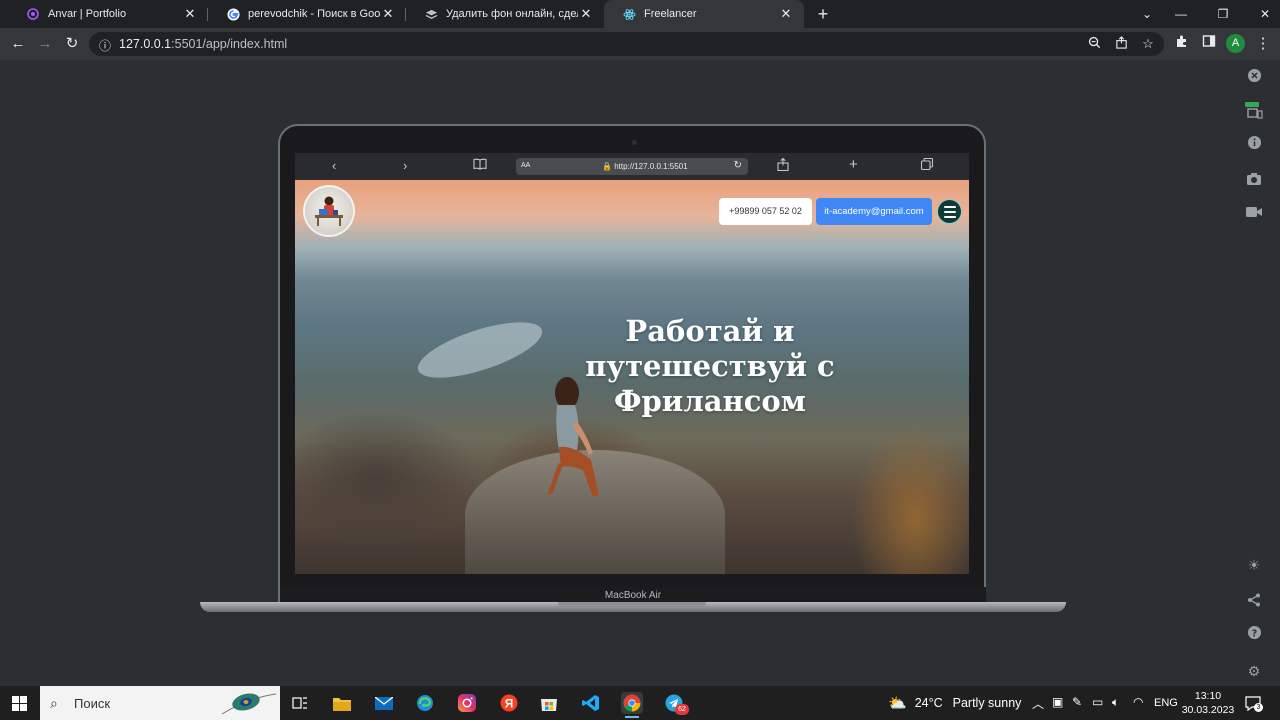 The image size is (1280, 720). Describe the element at coordinates (874, 211) in the screenshot. I see `email-button: it-academy@gmail.com` at that location.